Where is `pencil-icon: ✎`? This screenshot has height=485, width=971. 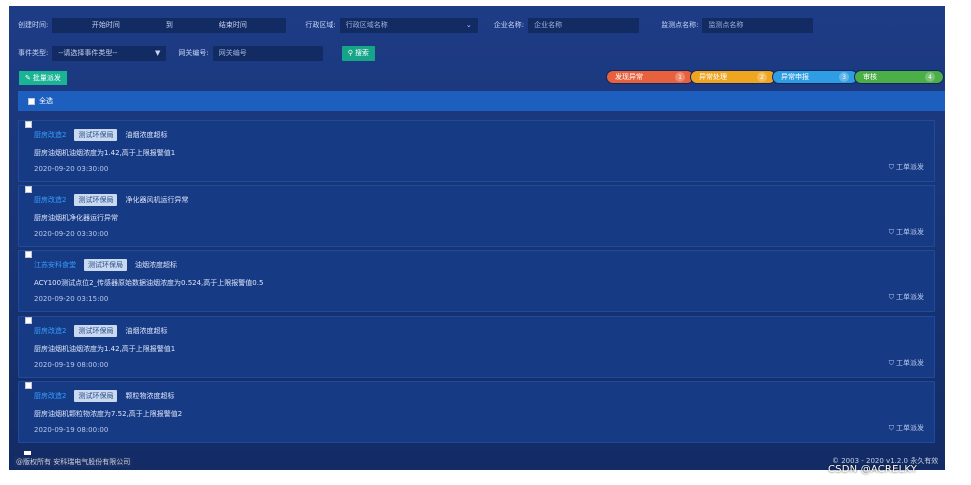
pencil-icon: ✎ is located at coordinates (28, 78).